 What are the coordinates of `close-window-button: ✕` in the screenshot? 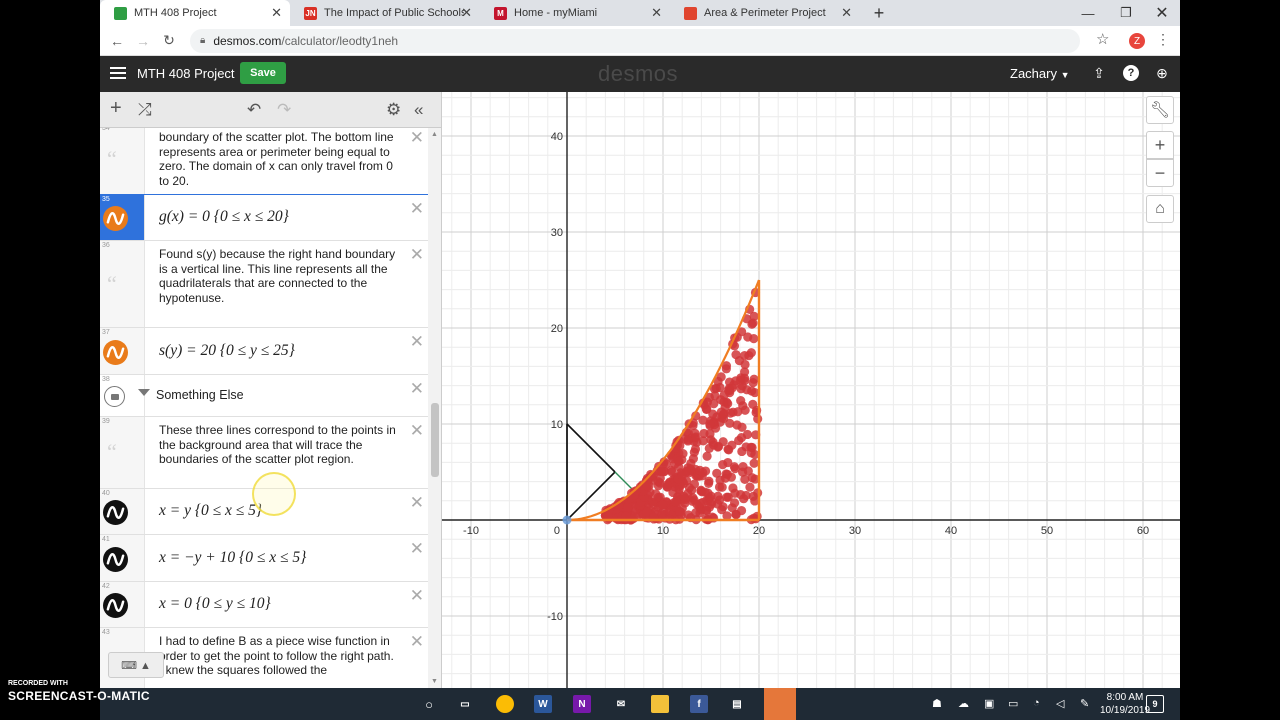 It's located at (1162, 13).